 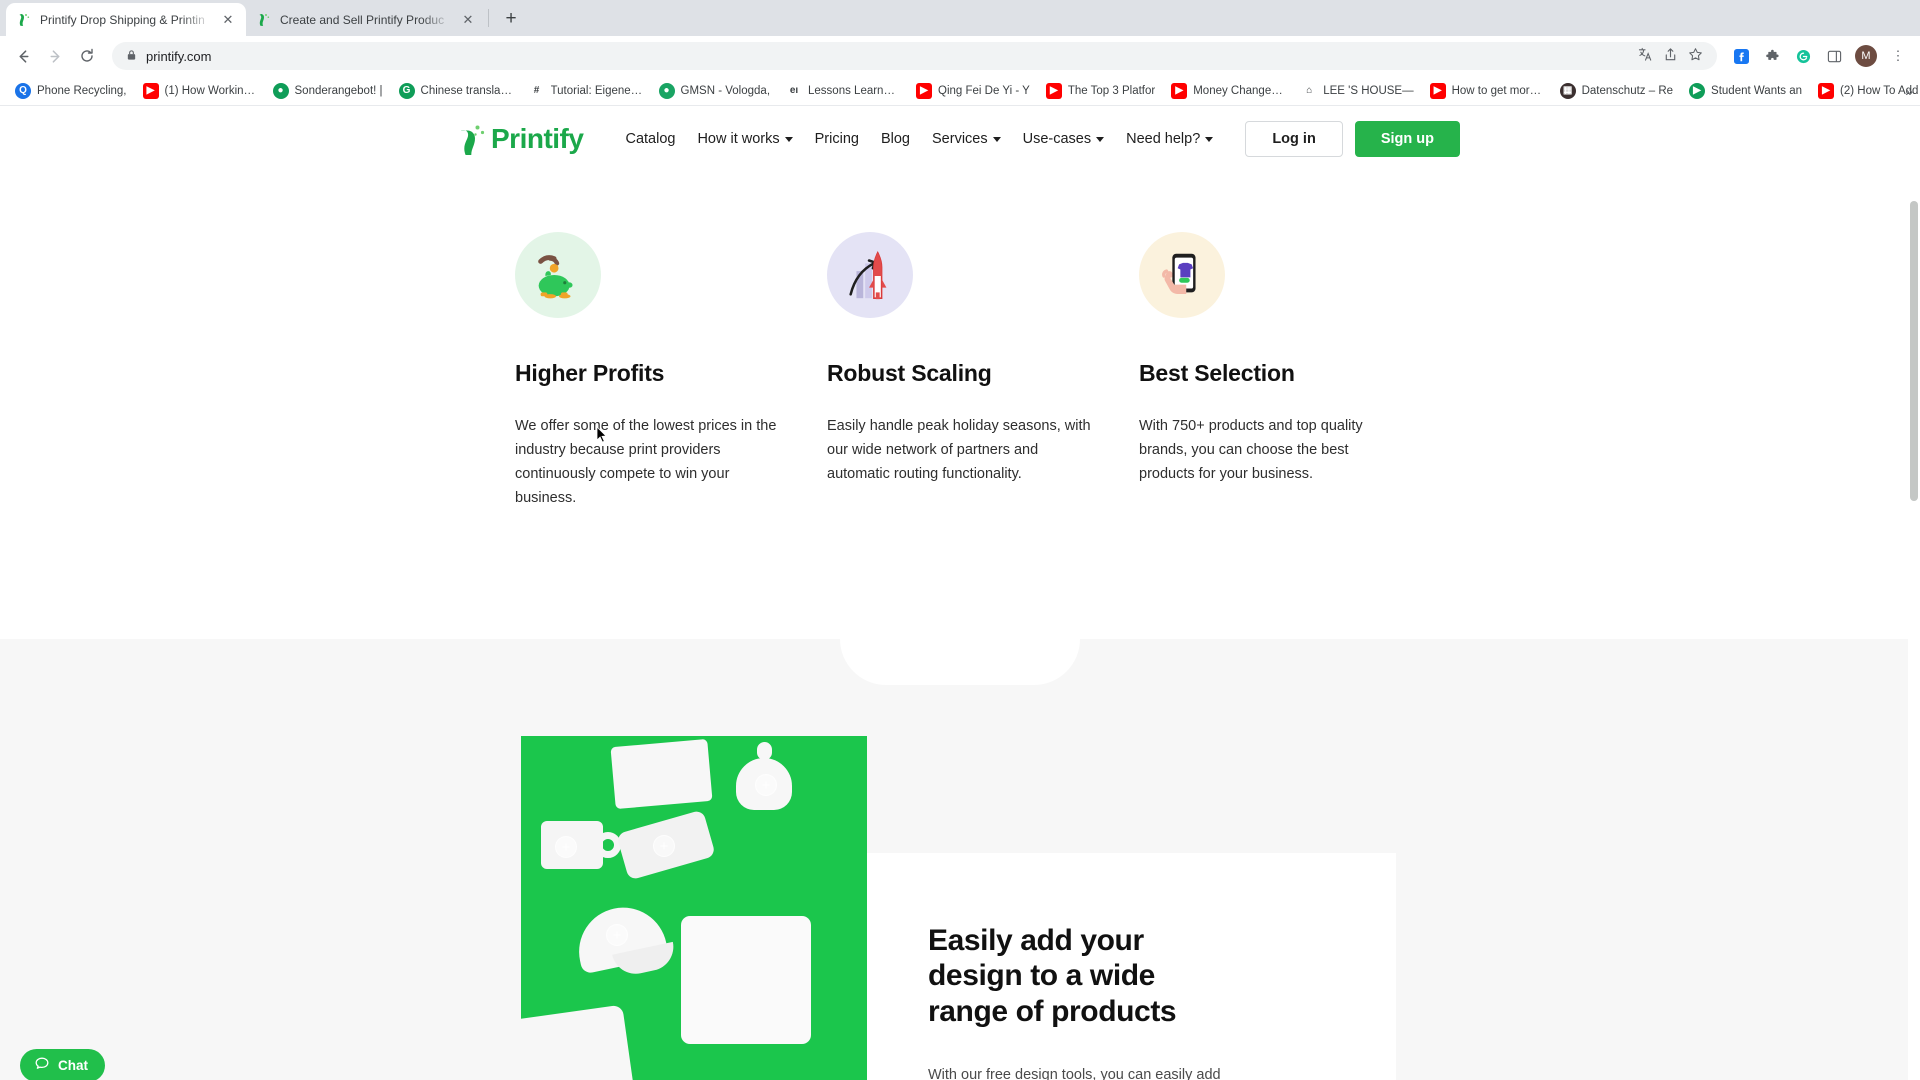 What do you see at coordinates (837, 139) in the screenshot?
I see `nav-link-pricing: Pricing` at bounding box center [837, 139].